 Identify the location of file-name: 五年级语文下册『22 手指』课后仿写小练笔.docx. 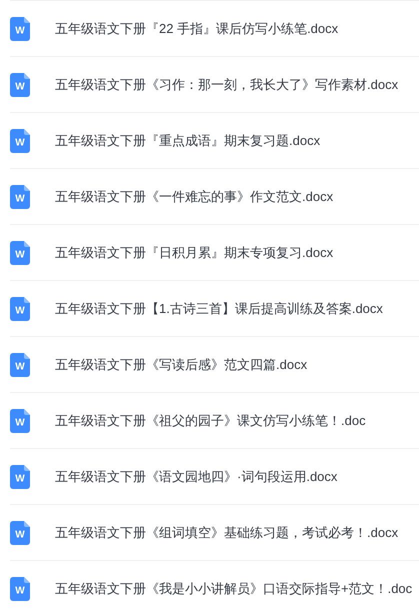
(196, 28).